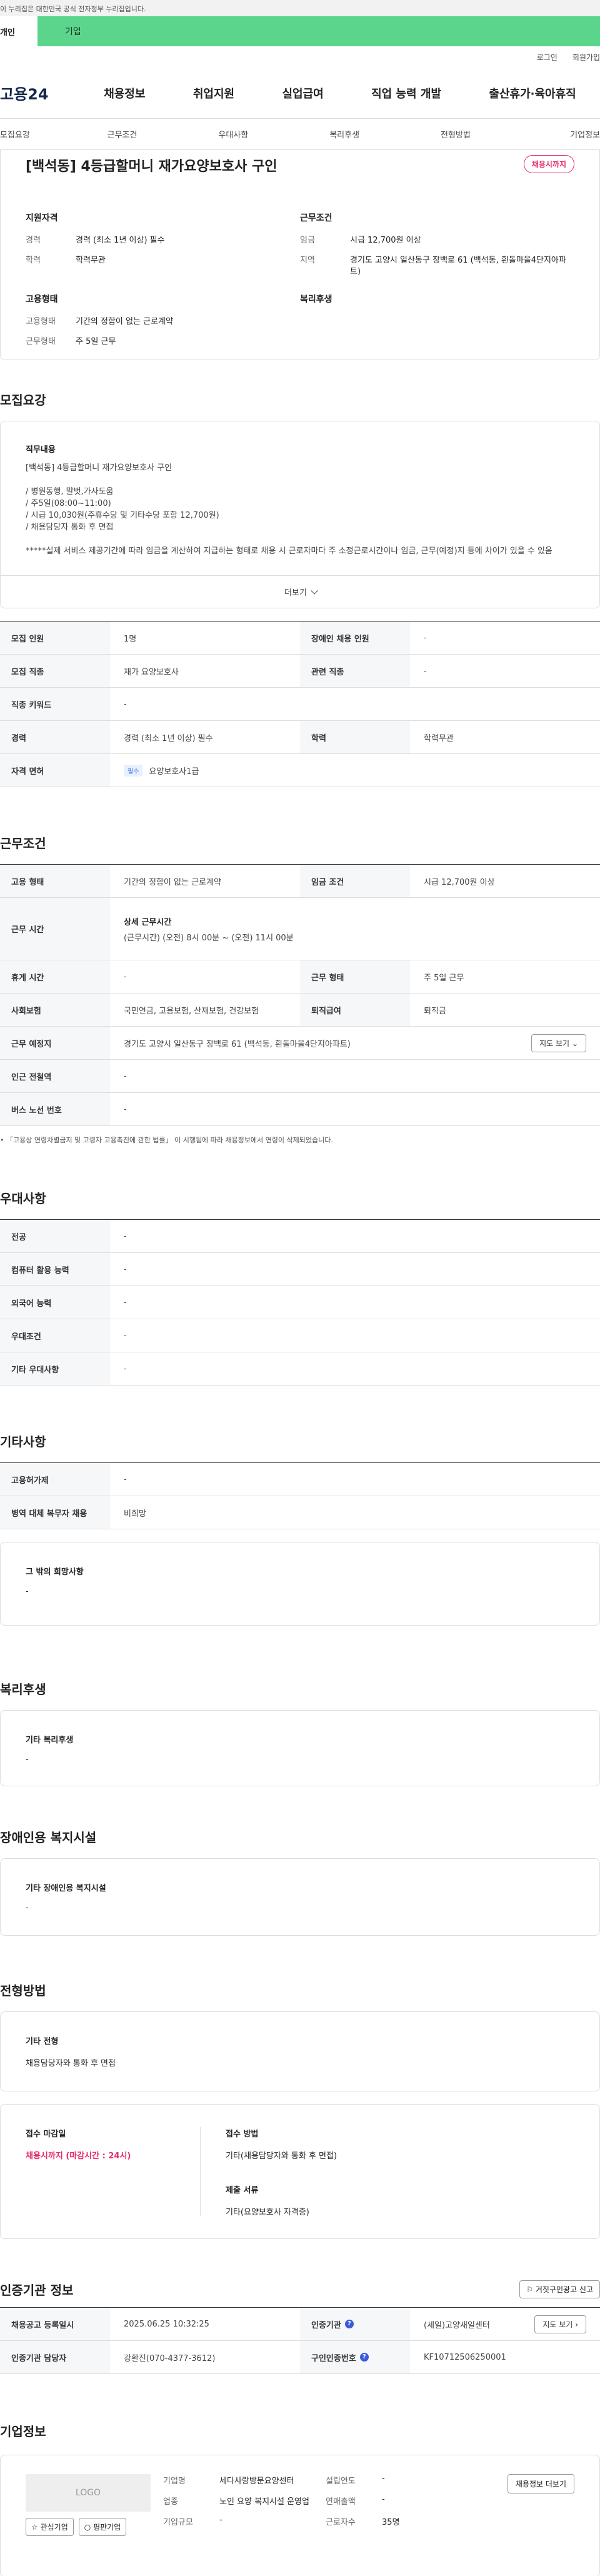 The height and width of the screenshot is (2576, 600). I want to click on company-size-value: -, so click(220, 2520).